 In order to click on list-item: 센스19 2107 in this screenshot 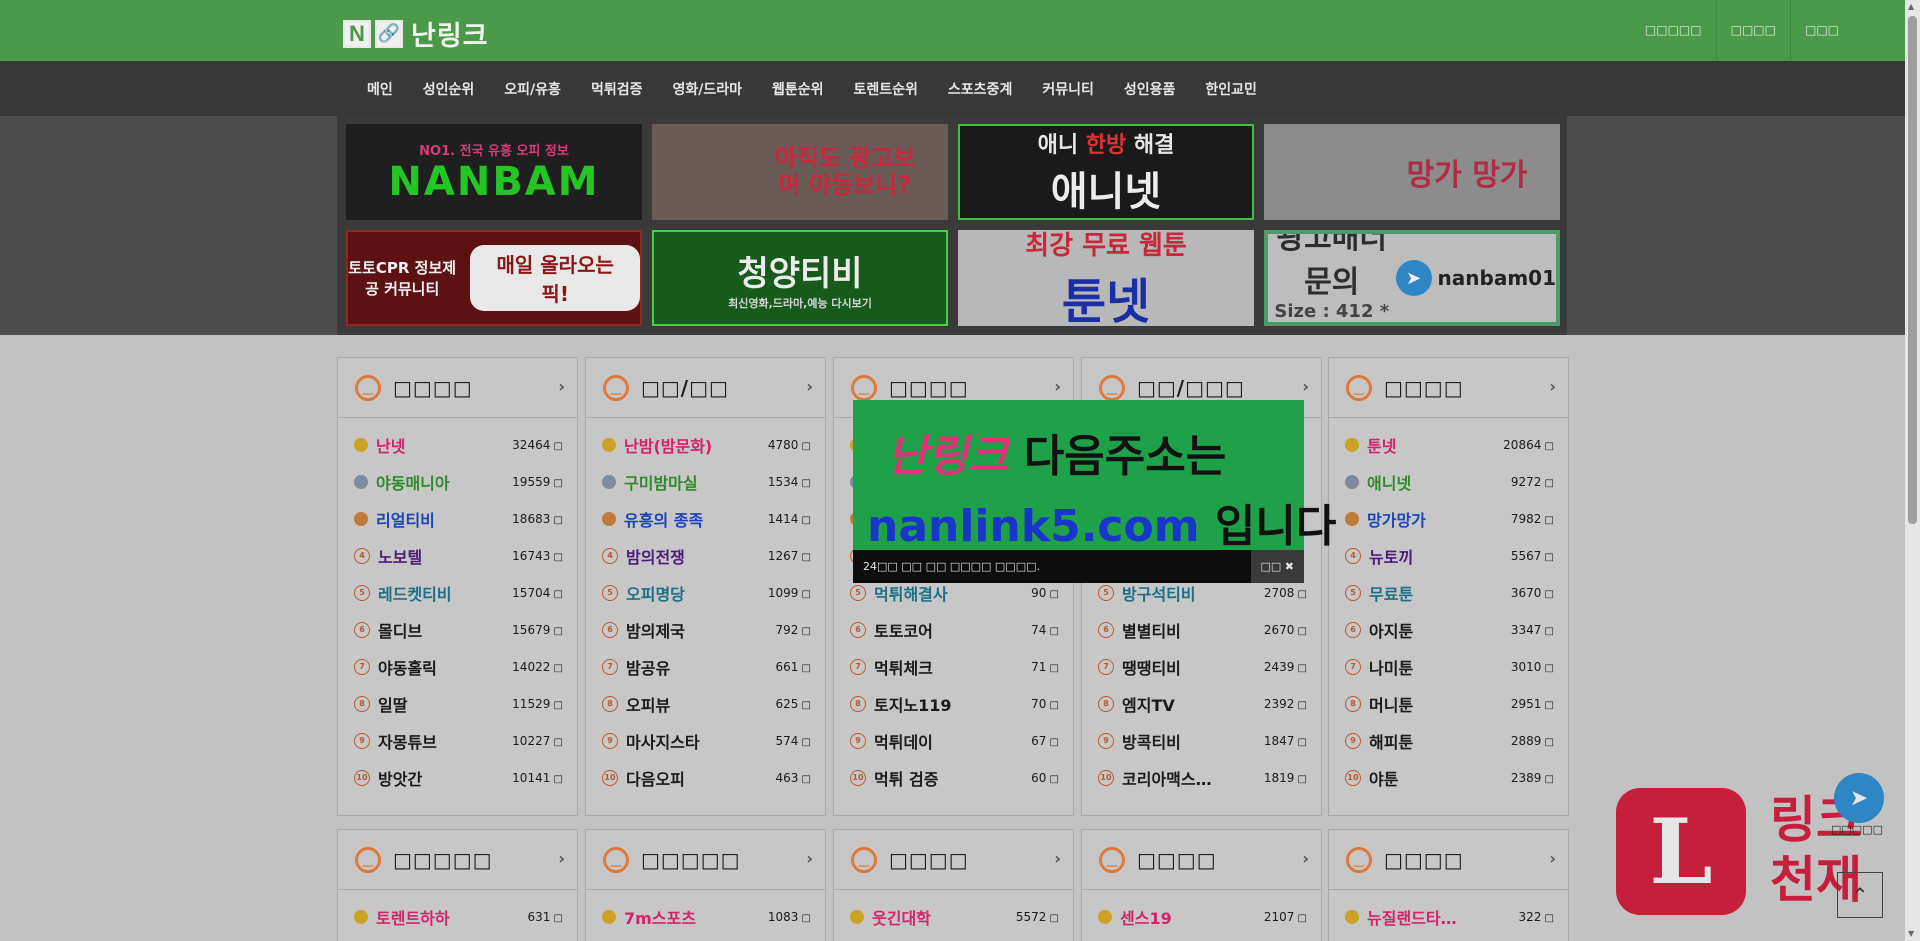, I will do `click(1201, 916)`.